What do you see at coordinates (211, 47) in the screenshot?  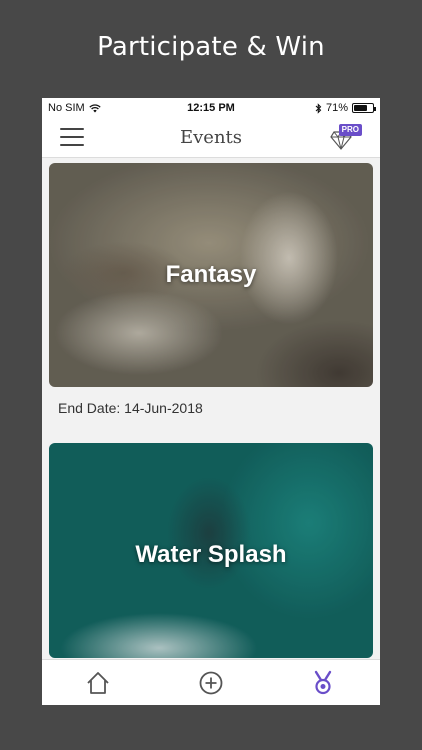 I see `promo-headline: Participate & Win` at bounding box center [211, 47].